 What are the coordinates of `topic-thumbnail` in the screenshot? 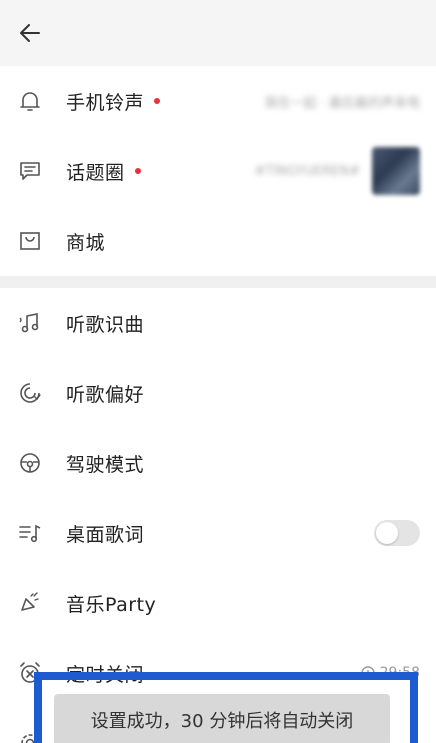 It's located at (396, 171).